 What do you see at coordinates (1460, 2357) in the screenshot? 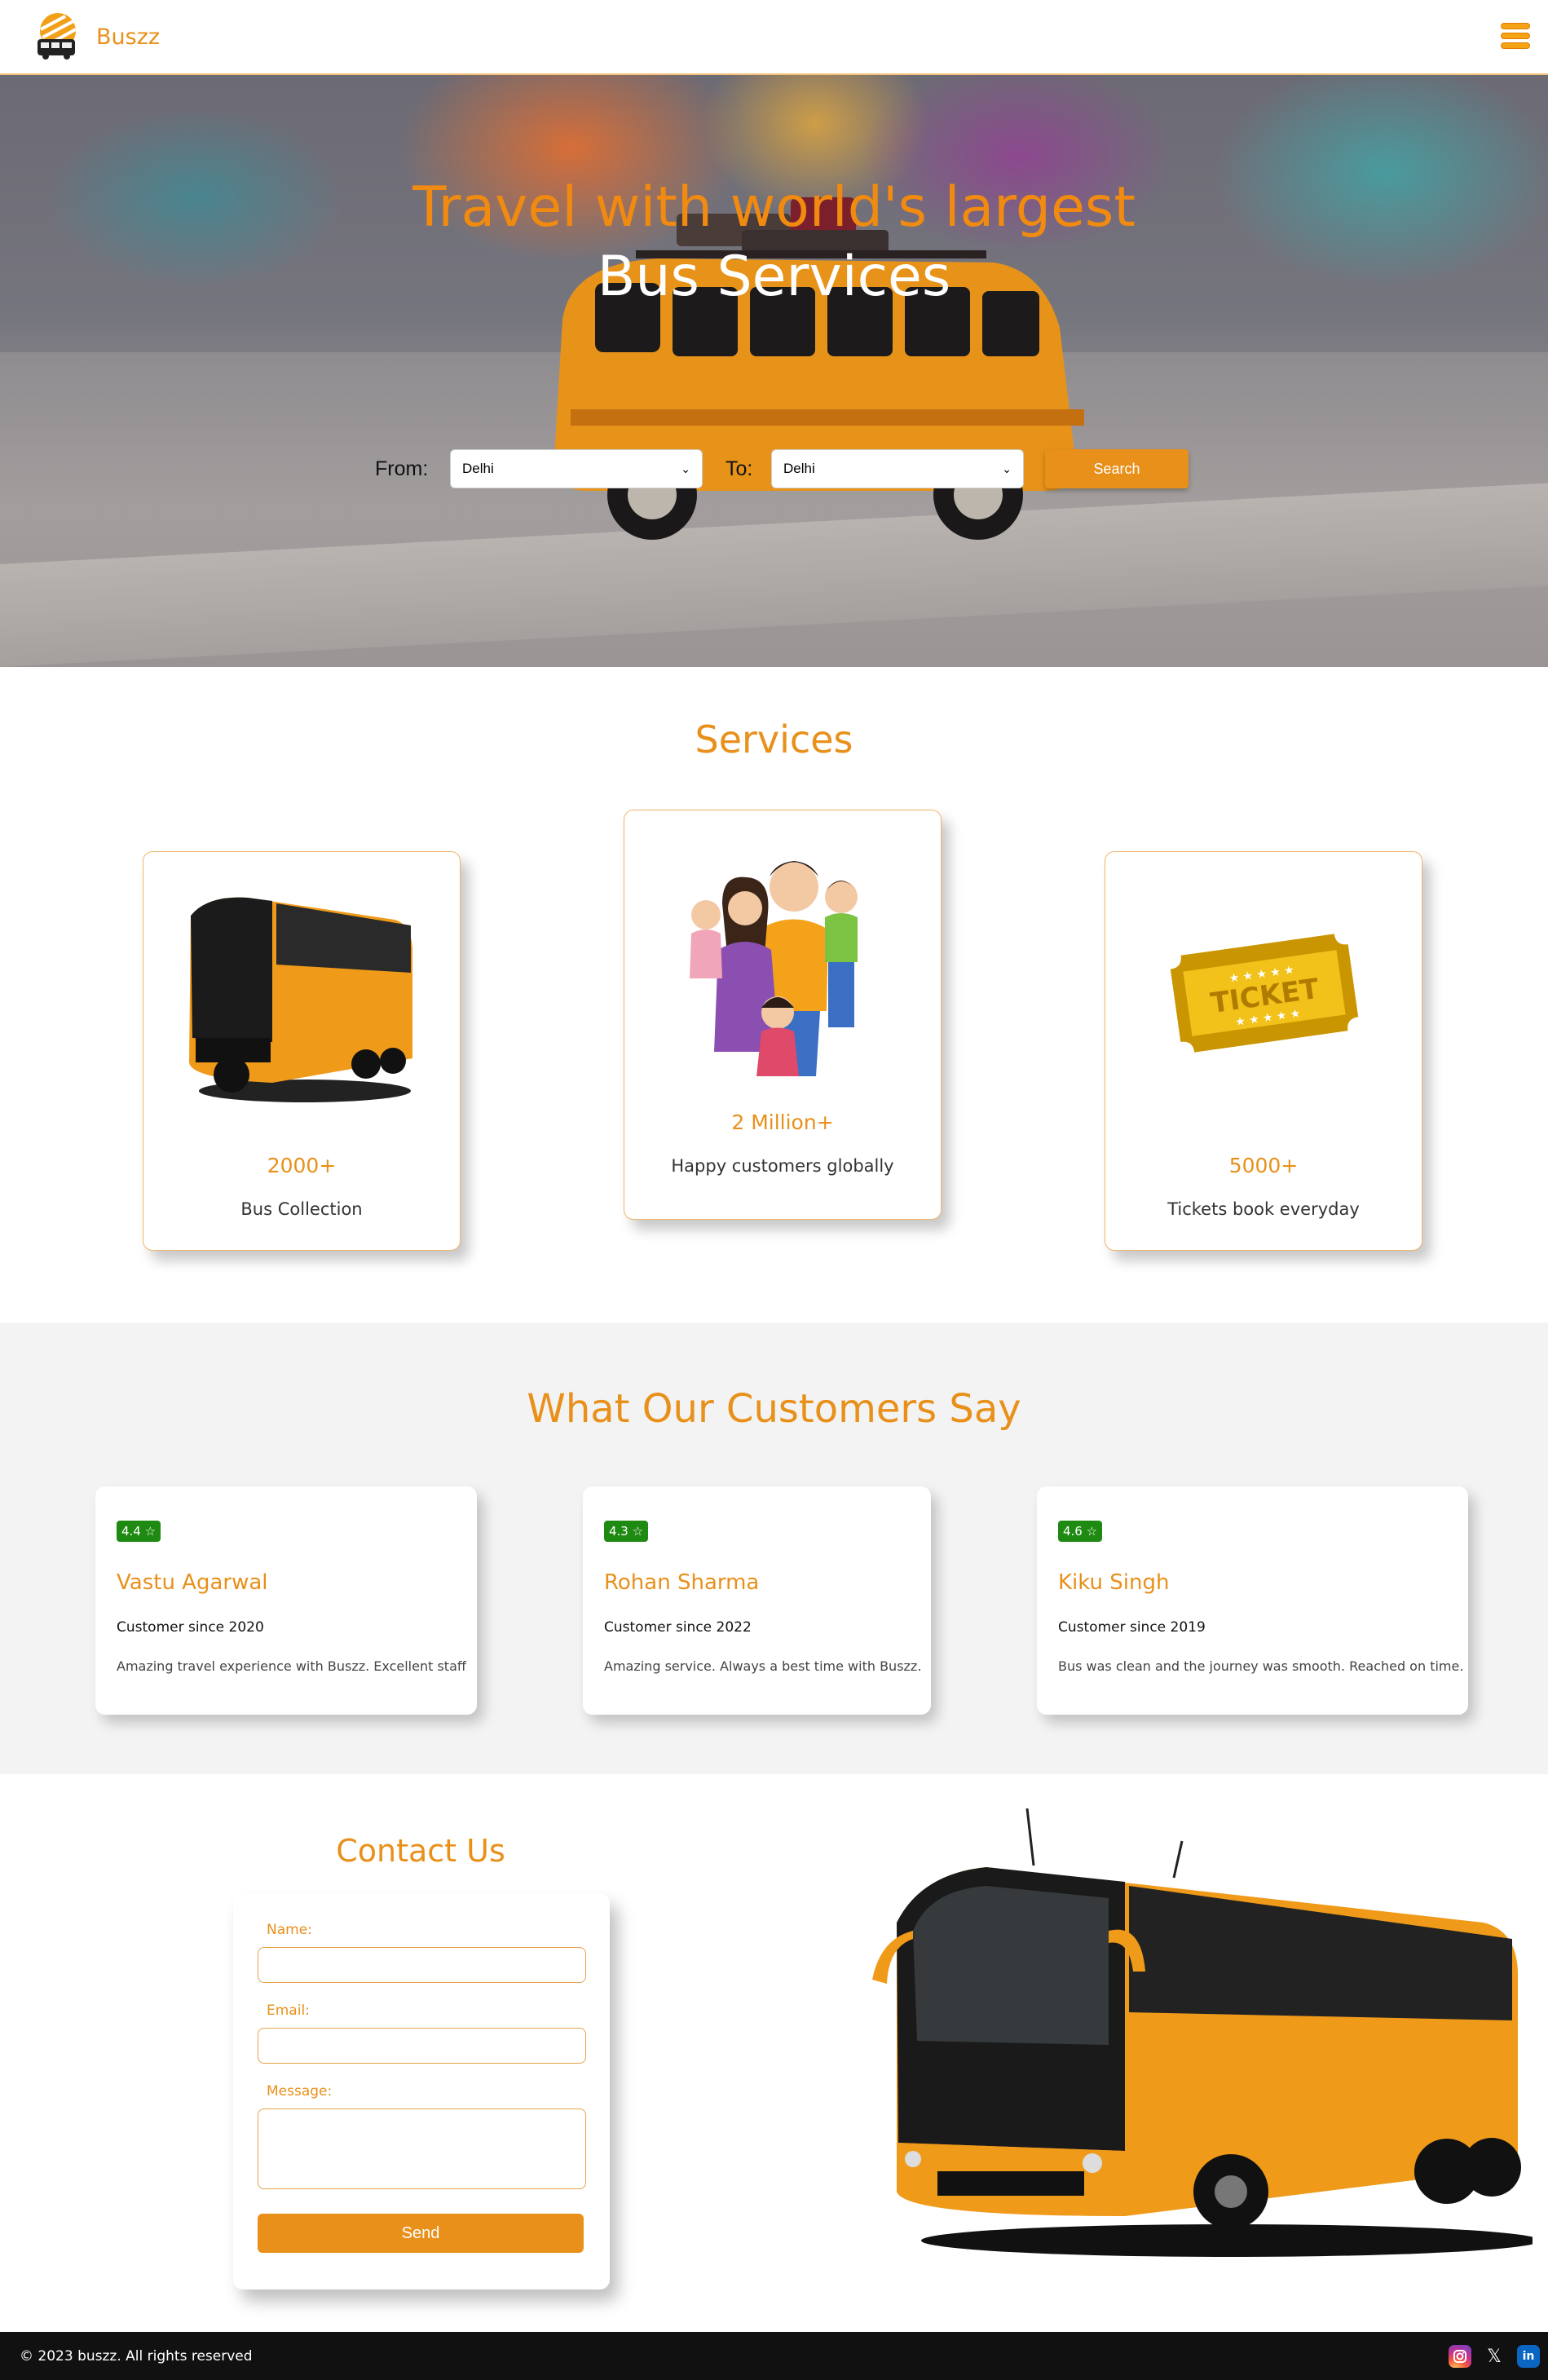
I see `instagram-icon` at bounding box center [1460, 2357].